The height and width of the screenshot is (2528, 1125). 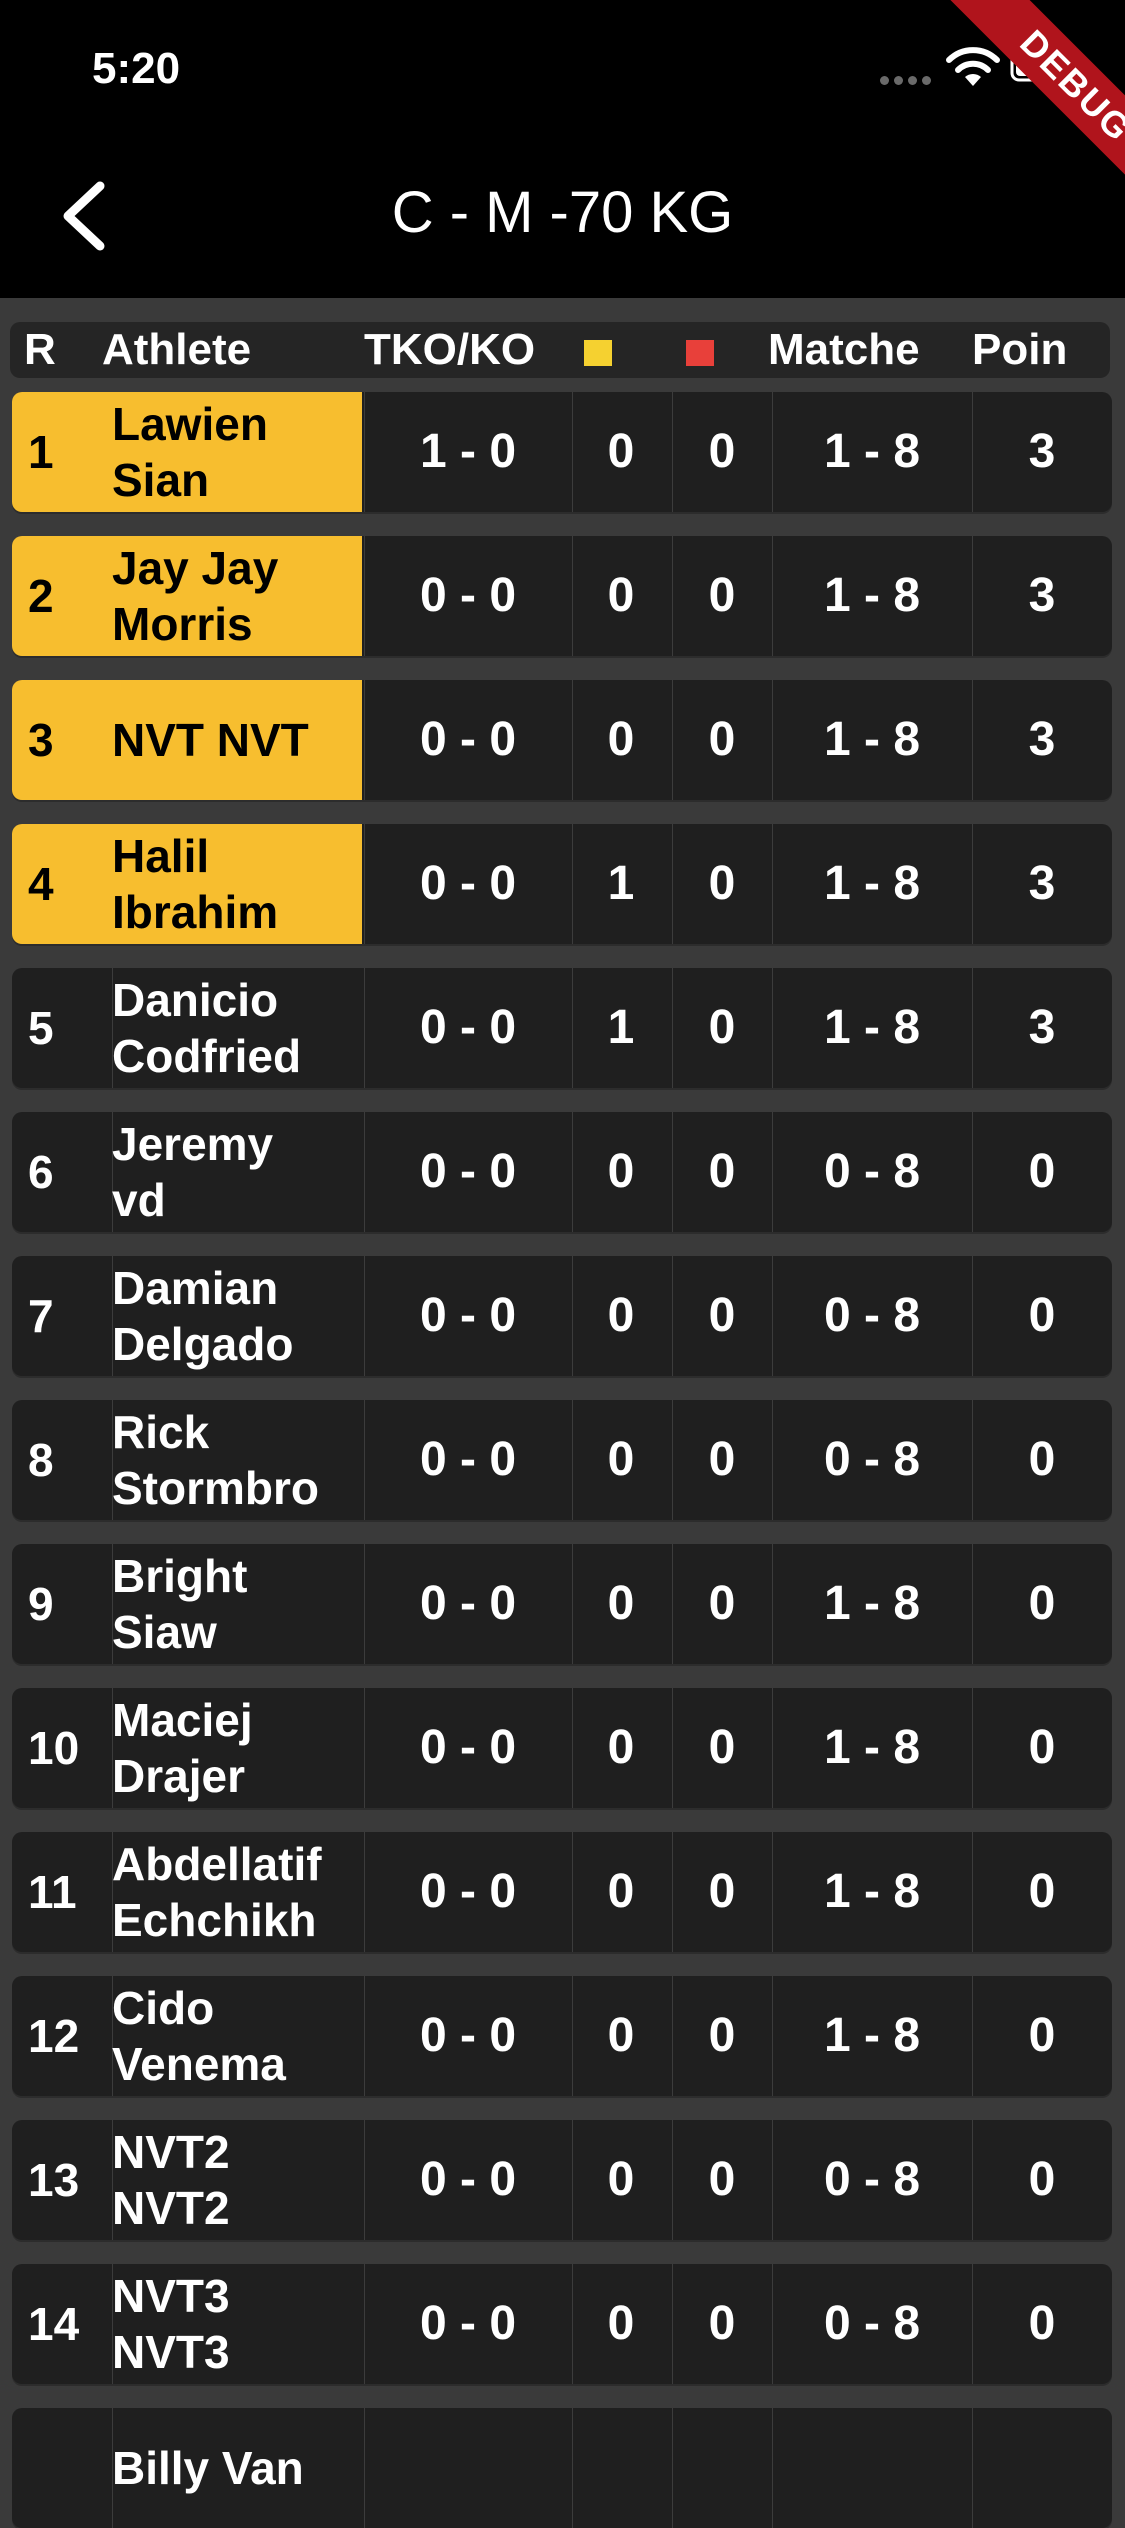 I want to click on table-row: 5 Danicio Codfried 0 - 0 1 0 1 - 8 3, so click(x=562, y=1028).